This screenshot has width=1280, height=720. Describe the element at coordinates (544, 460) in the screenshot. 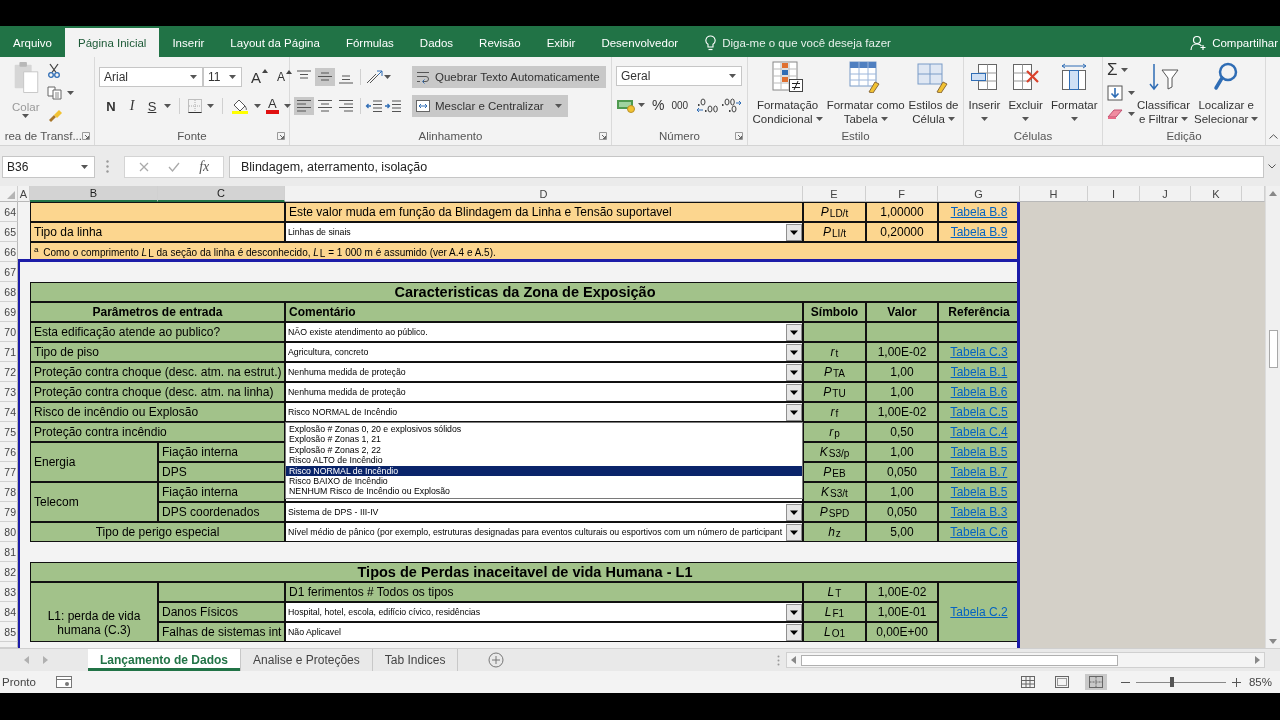

I see `dropdown-option: Risco ALTO de Incêndio` at that location.